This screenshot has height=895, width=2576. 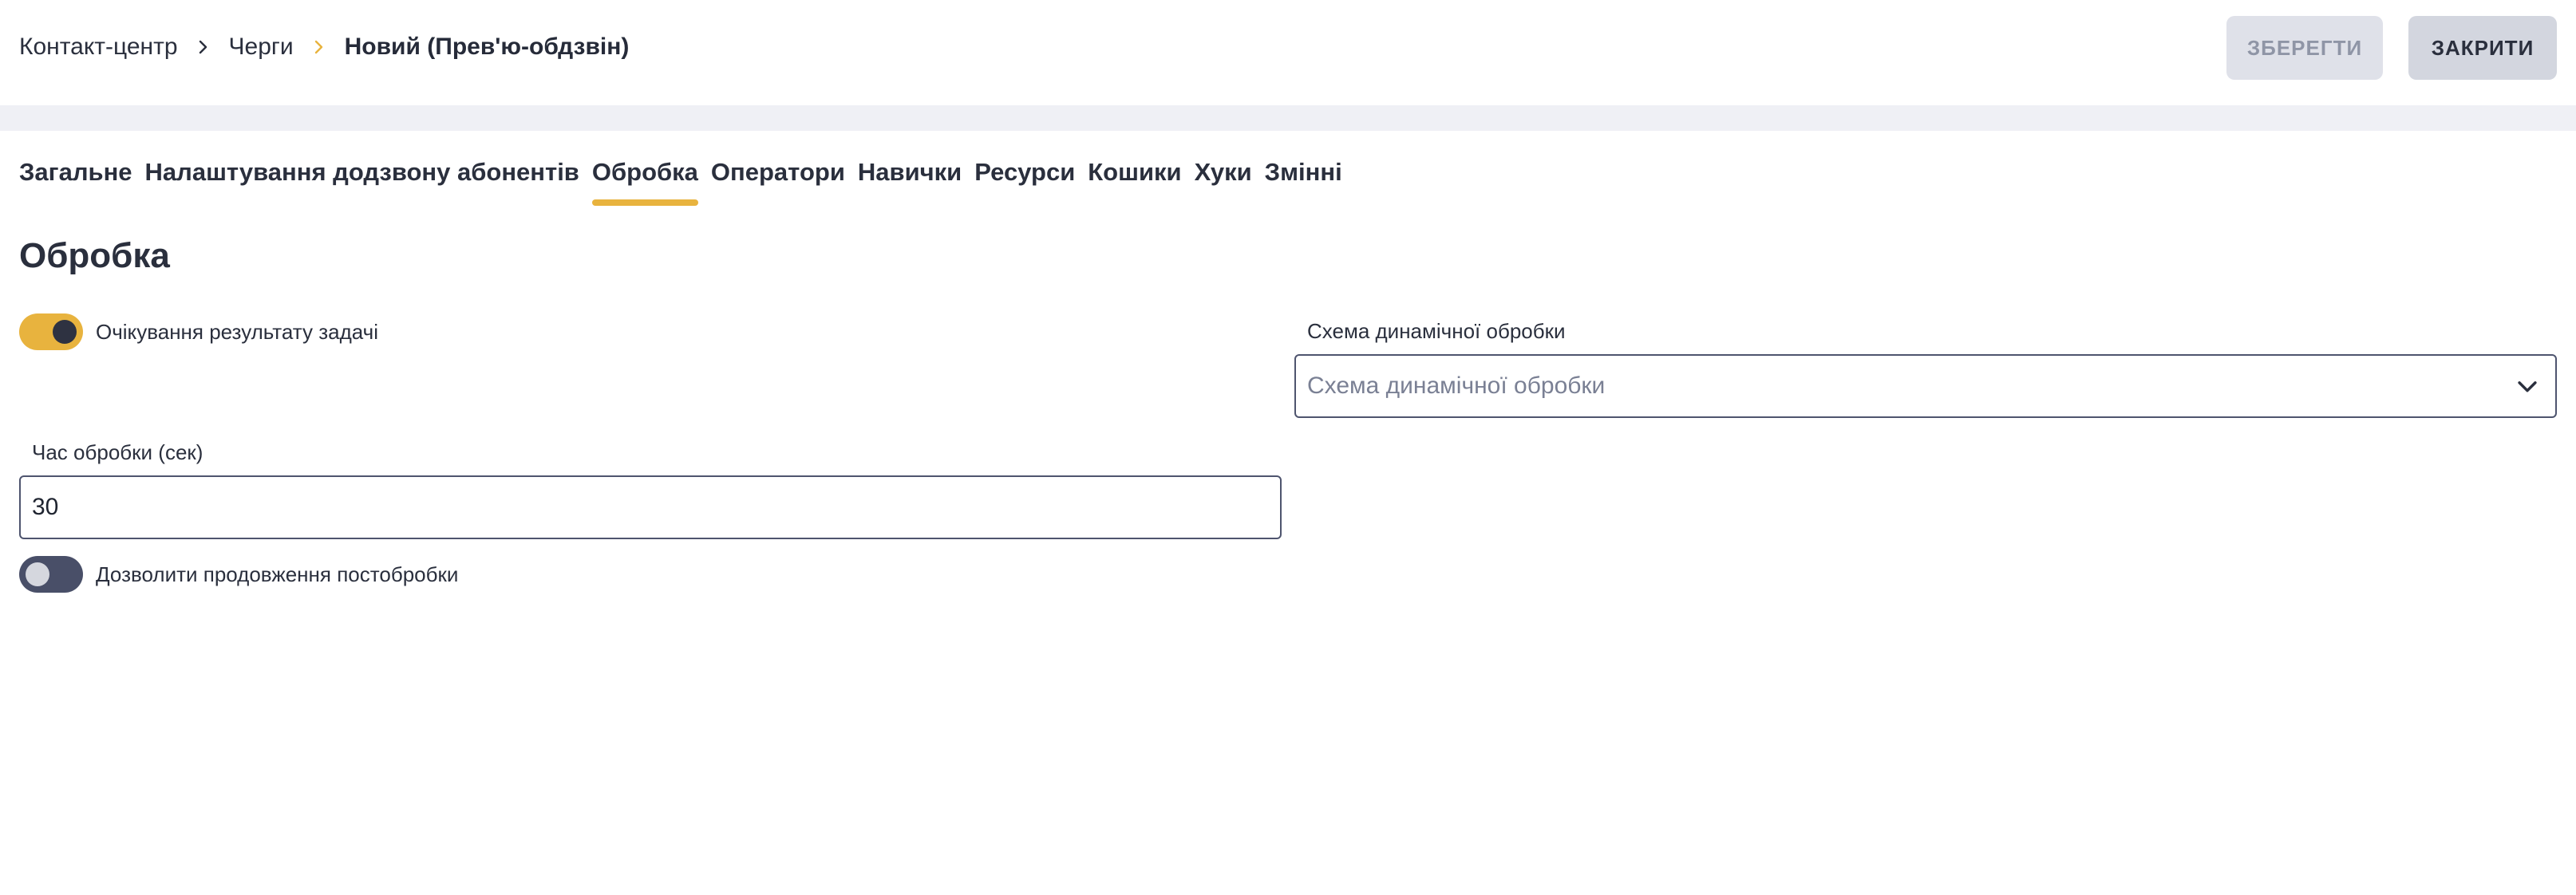 I want to click on tab-resources: Ресурси, so click(x=1024, y=179).